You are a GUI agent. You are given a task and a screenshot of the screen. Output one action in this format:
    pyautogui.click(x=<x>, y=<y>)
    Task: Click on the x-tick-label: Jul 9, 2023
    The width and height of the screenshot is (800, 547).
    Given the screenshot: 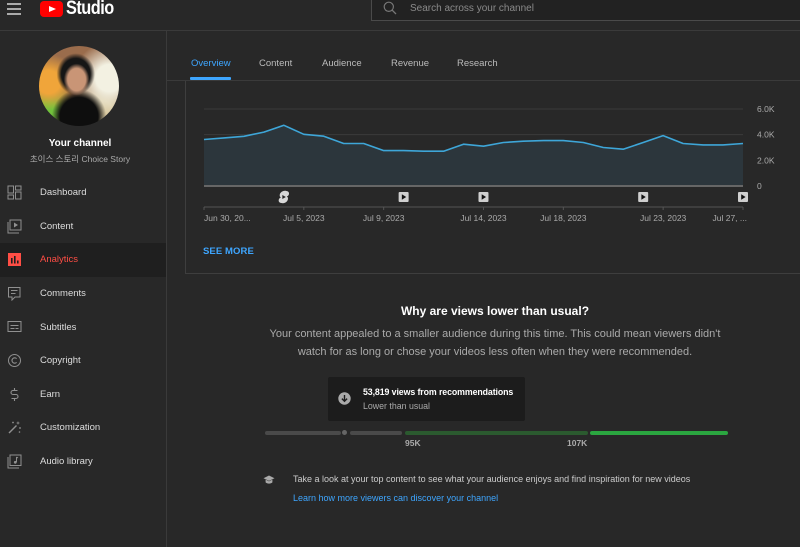 What is the action you would take?
    pyautogui.click(x=384, y=218)
    